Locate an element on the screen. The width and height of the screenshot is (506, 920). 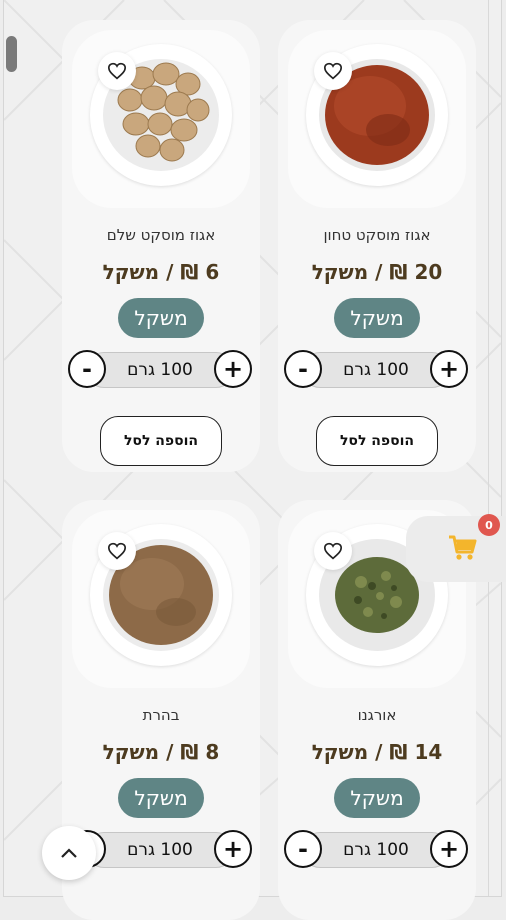
scrollbar-thumb is located at coordinates (11, 54).